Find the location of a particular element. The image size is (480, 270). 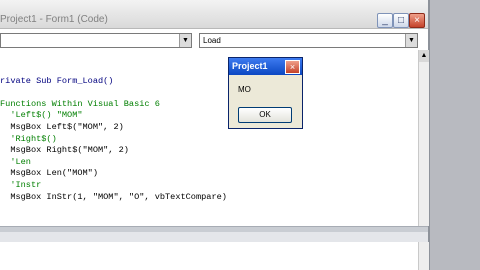

code-line: Functions Within Visual Basic 6 is located at coordinates (80, 103).